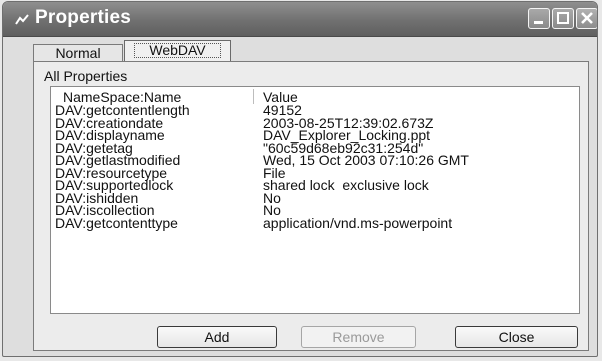 The height and width of the screenshot is (361, 602). What do you see at coordinates (366, 160) in the screenshot?
I see `property-value: Wed, 15 Oct 2003 07:10:26 GMT` at bounding box center [366, 160].